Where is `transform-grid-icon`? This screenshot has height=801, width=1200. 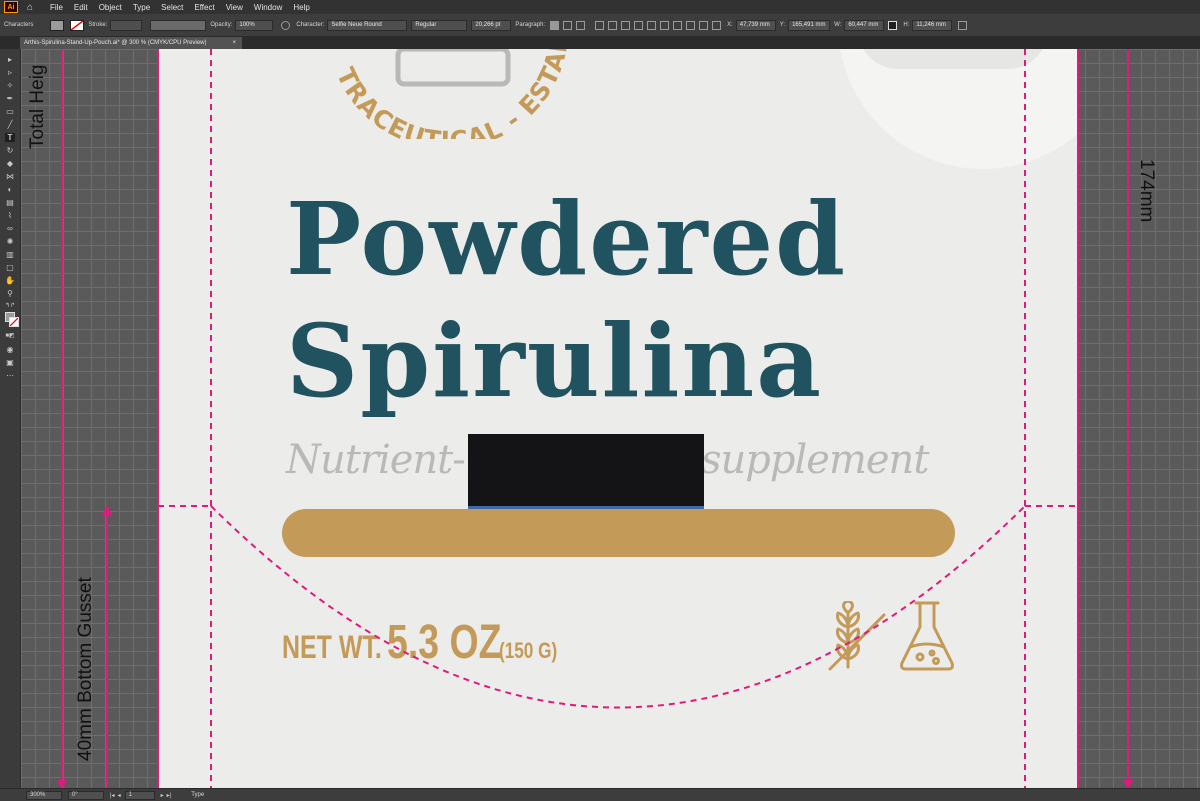
transform-grid-icon is located at coordinates (600, 25).